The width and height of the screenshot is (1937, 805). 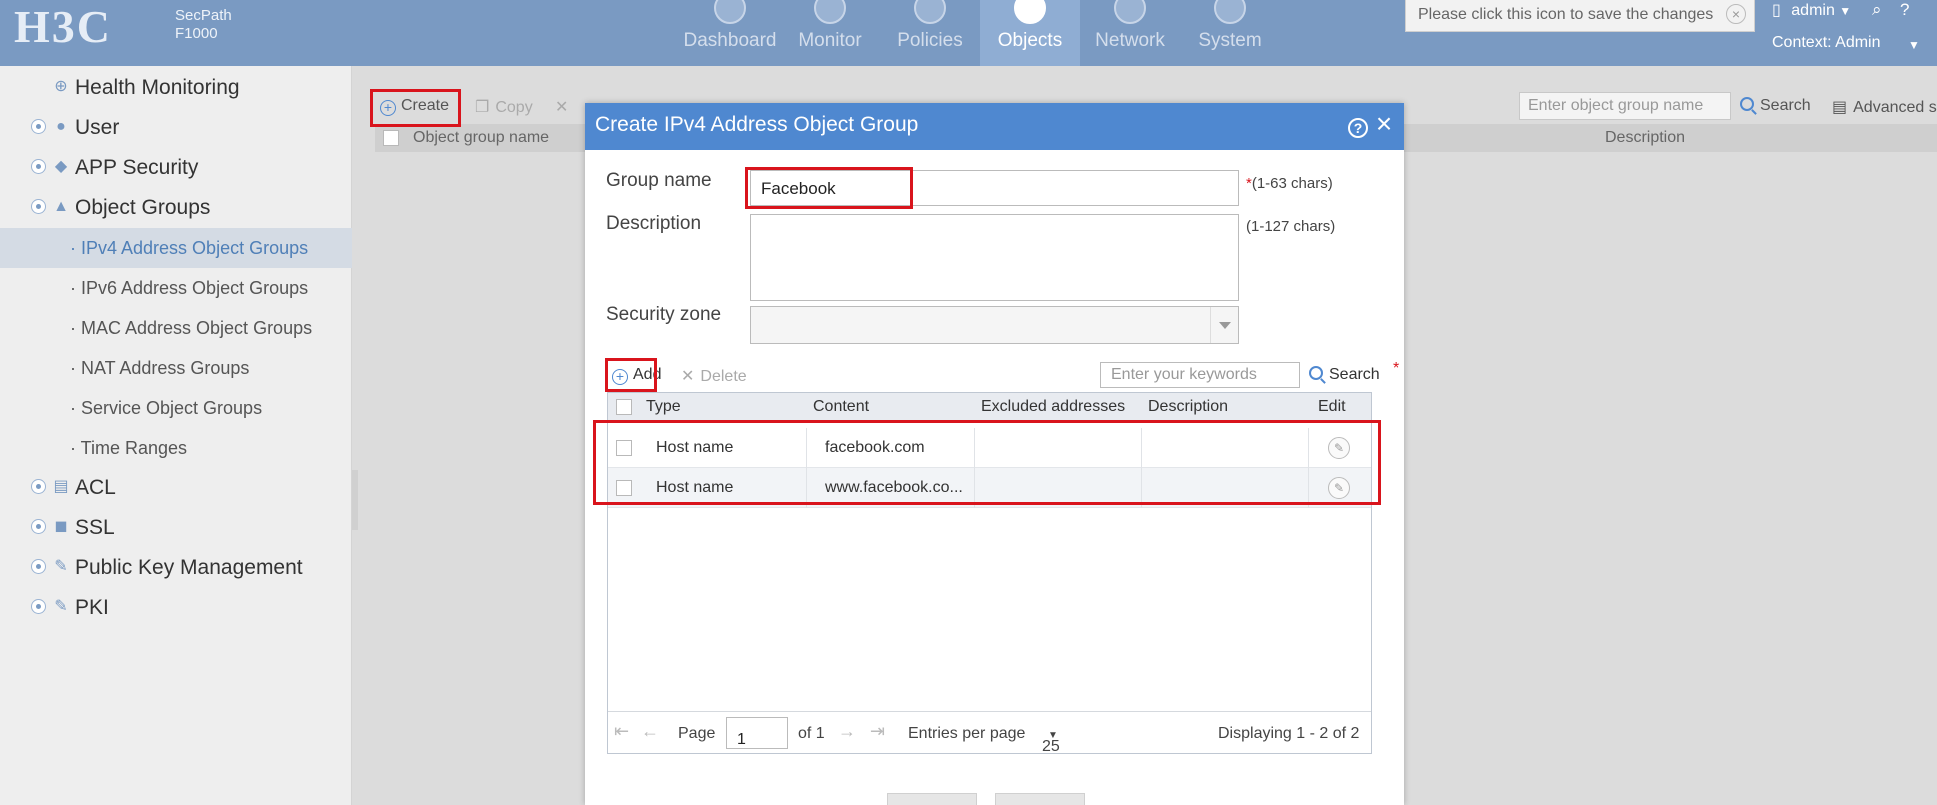 I want to click on delete-button: ✕ Delete, so click(x=714, y=375).